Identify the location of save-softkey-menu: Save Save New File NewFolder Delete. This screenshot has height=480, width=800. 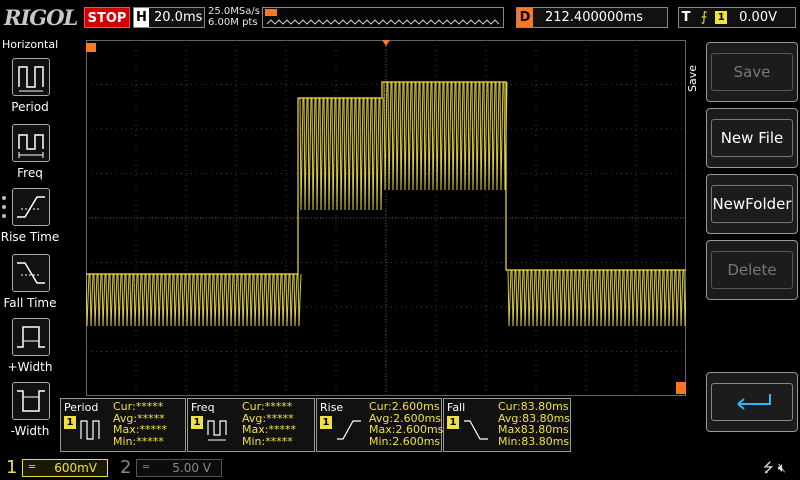
(742, 238).